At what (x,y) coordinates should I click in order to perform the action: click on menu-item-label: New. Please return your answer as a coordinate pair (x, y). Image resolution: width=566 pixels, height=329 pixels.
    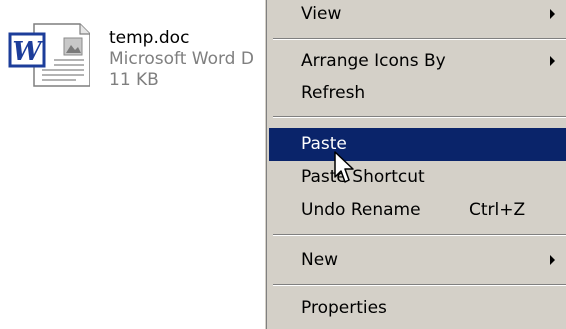
    Looking at the image, I should click on (320, 260).